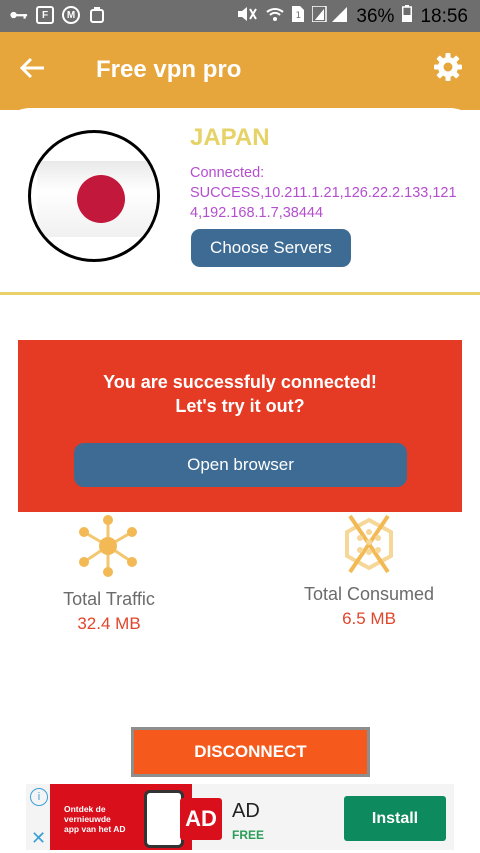 Image resolution: width=480 pixels, height=853 pixels. Describe the element at coordinates (248, 835) in the screenshot. I see `ad-price: FREE` at that location.